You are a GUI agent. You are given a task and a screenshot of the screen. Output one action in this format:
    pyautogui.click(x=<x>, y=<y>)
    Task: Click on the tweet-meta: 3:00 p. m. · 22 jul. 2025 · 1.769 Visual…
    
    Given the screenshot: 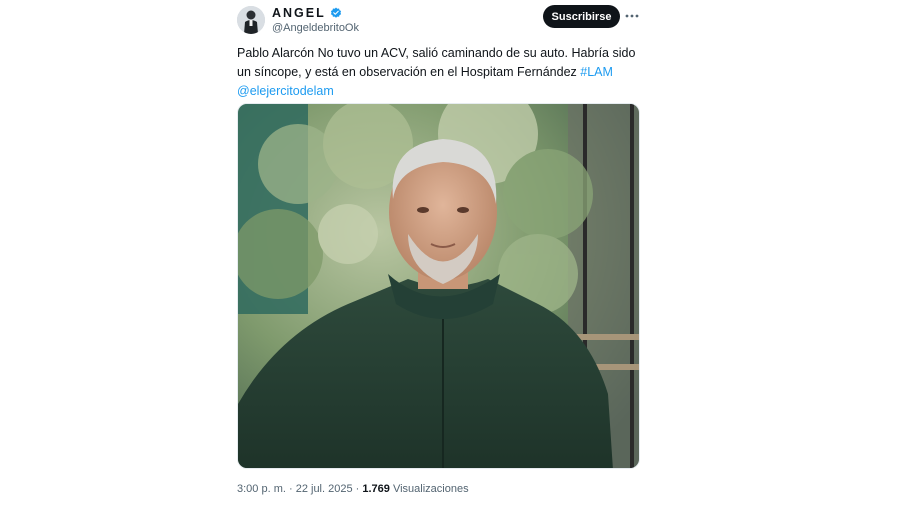 What is the action you would take?
    pyautogui.click(x=353, y=489)
    